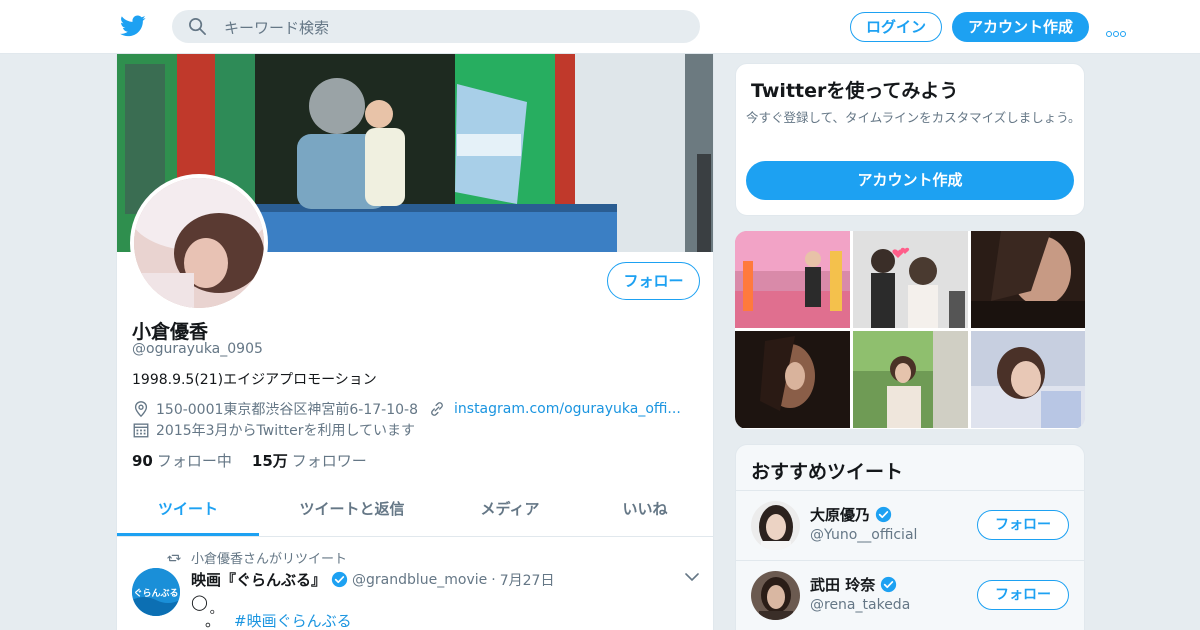 This screenshot has height=630, width=1200. Describe the element at coordinates (141, 409) in the screenshot. I see `location-icon` at that location.